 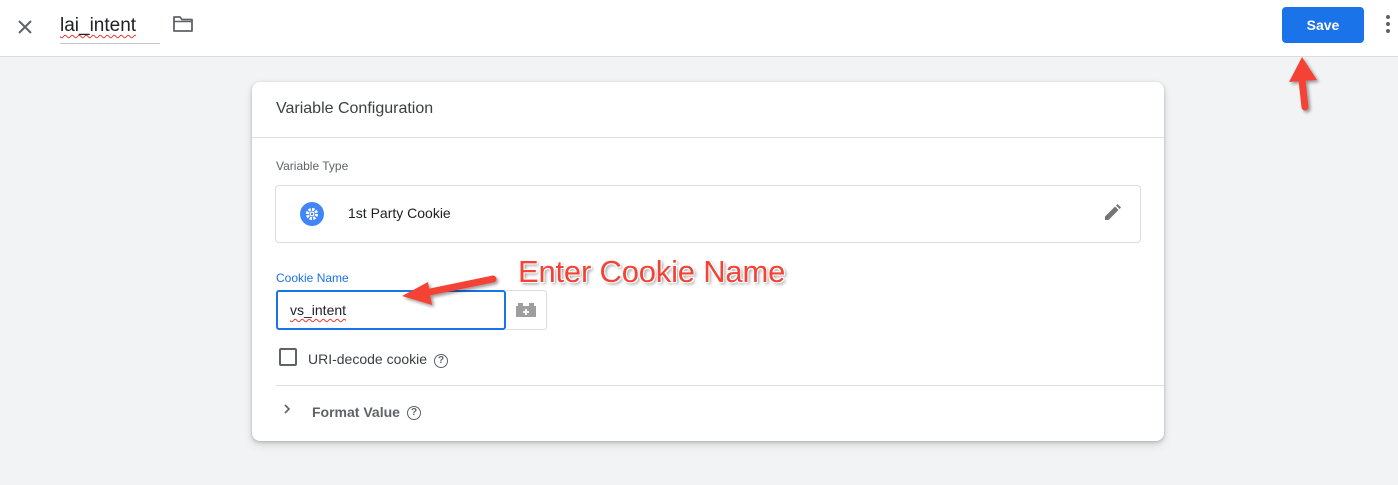 I want to click on top-bar: lai_intent Save, so click(x=699, y=28).